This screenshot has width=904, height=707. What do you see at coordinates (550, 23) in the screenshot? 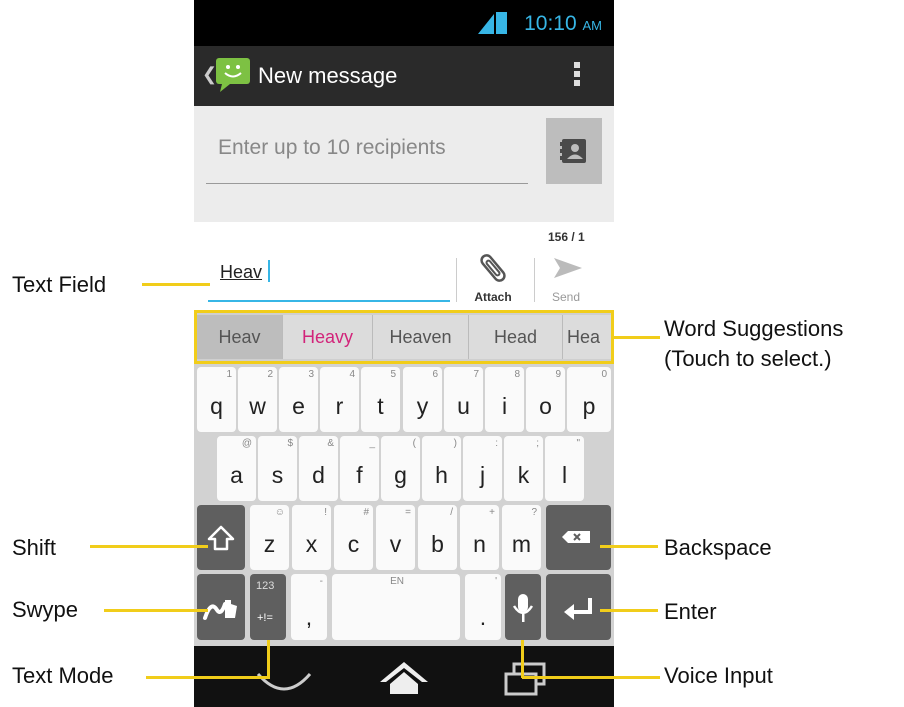
I see `clock-time: 10:10` at bounding box center [550, 23].